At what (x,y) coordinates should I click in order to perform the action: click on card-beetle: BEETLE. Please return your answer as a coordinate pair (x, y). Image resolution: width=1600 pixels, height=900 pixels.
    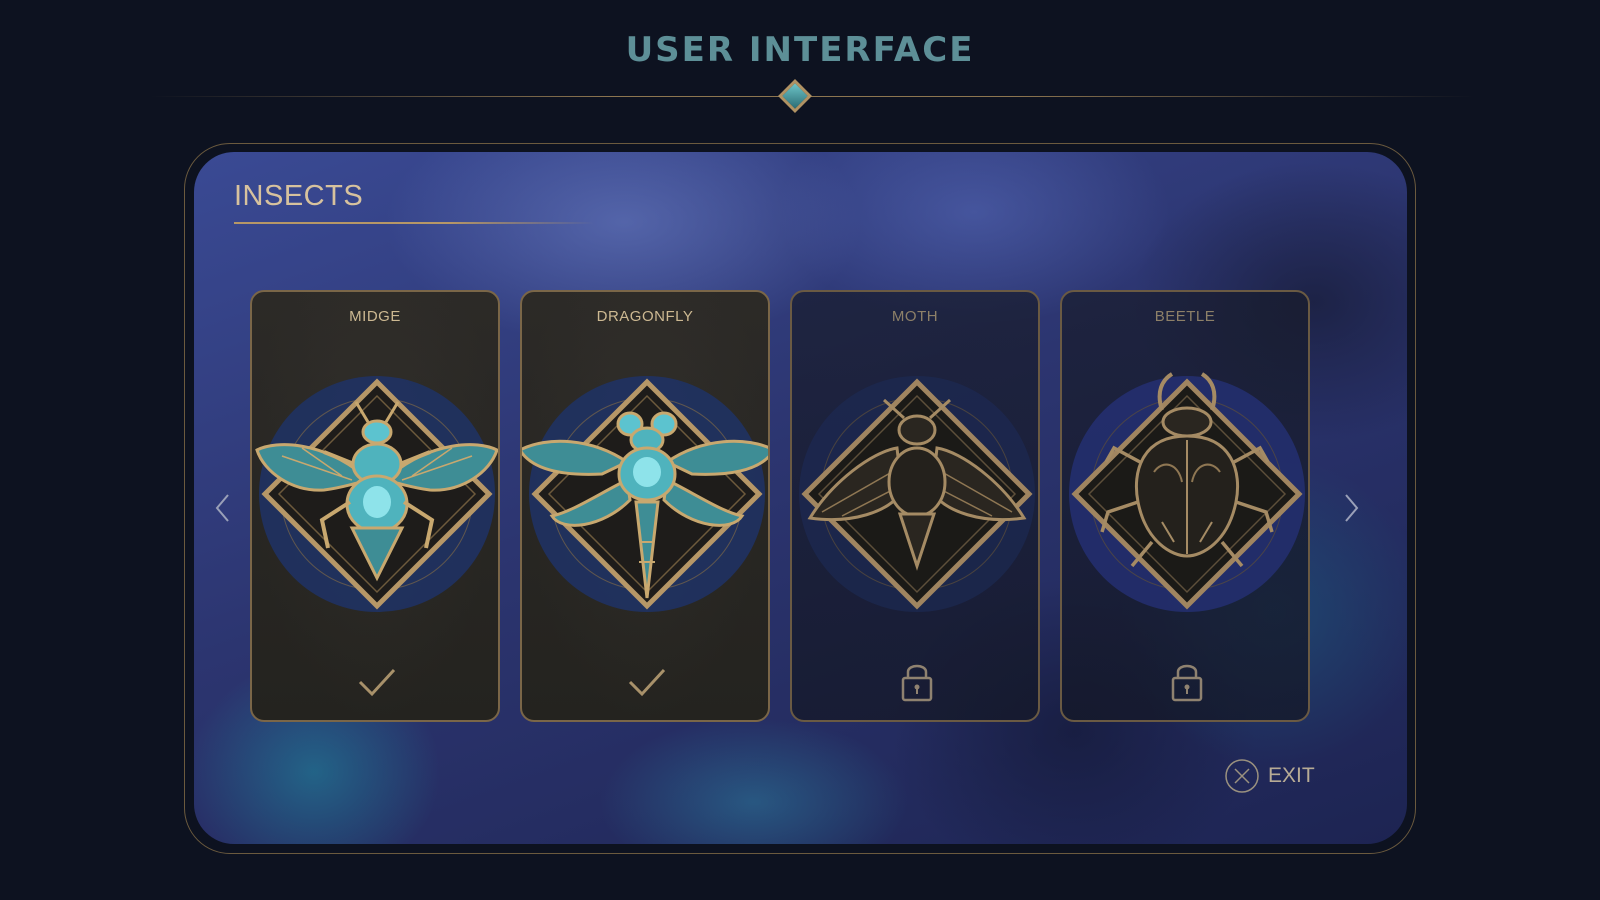
    Looking at the image, I should click on (1185, 506).